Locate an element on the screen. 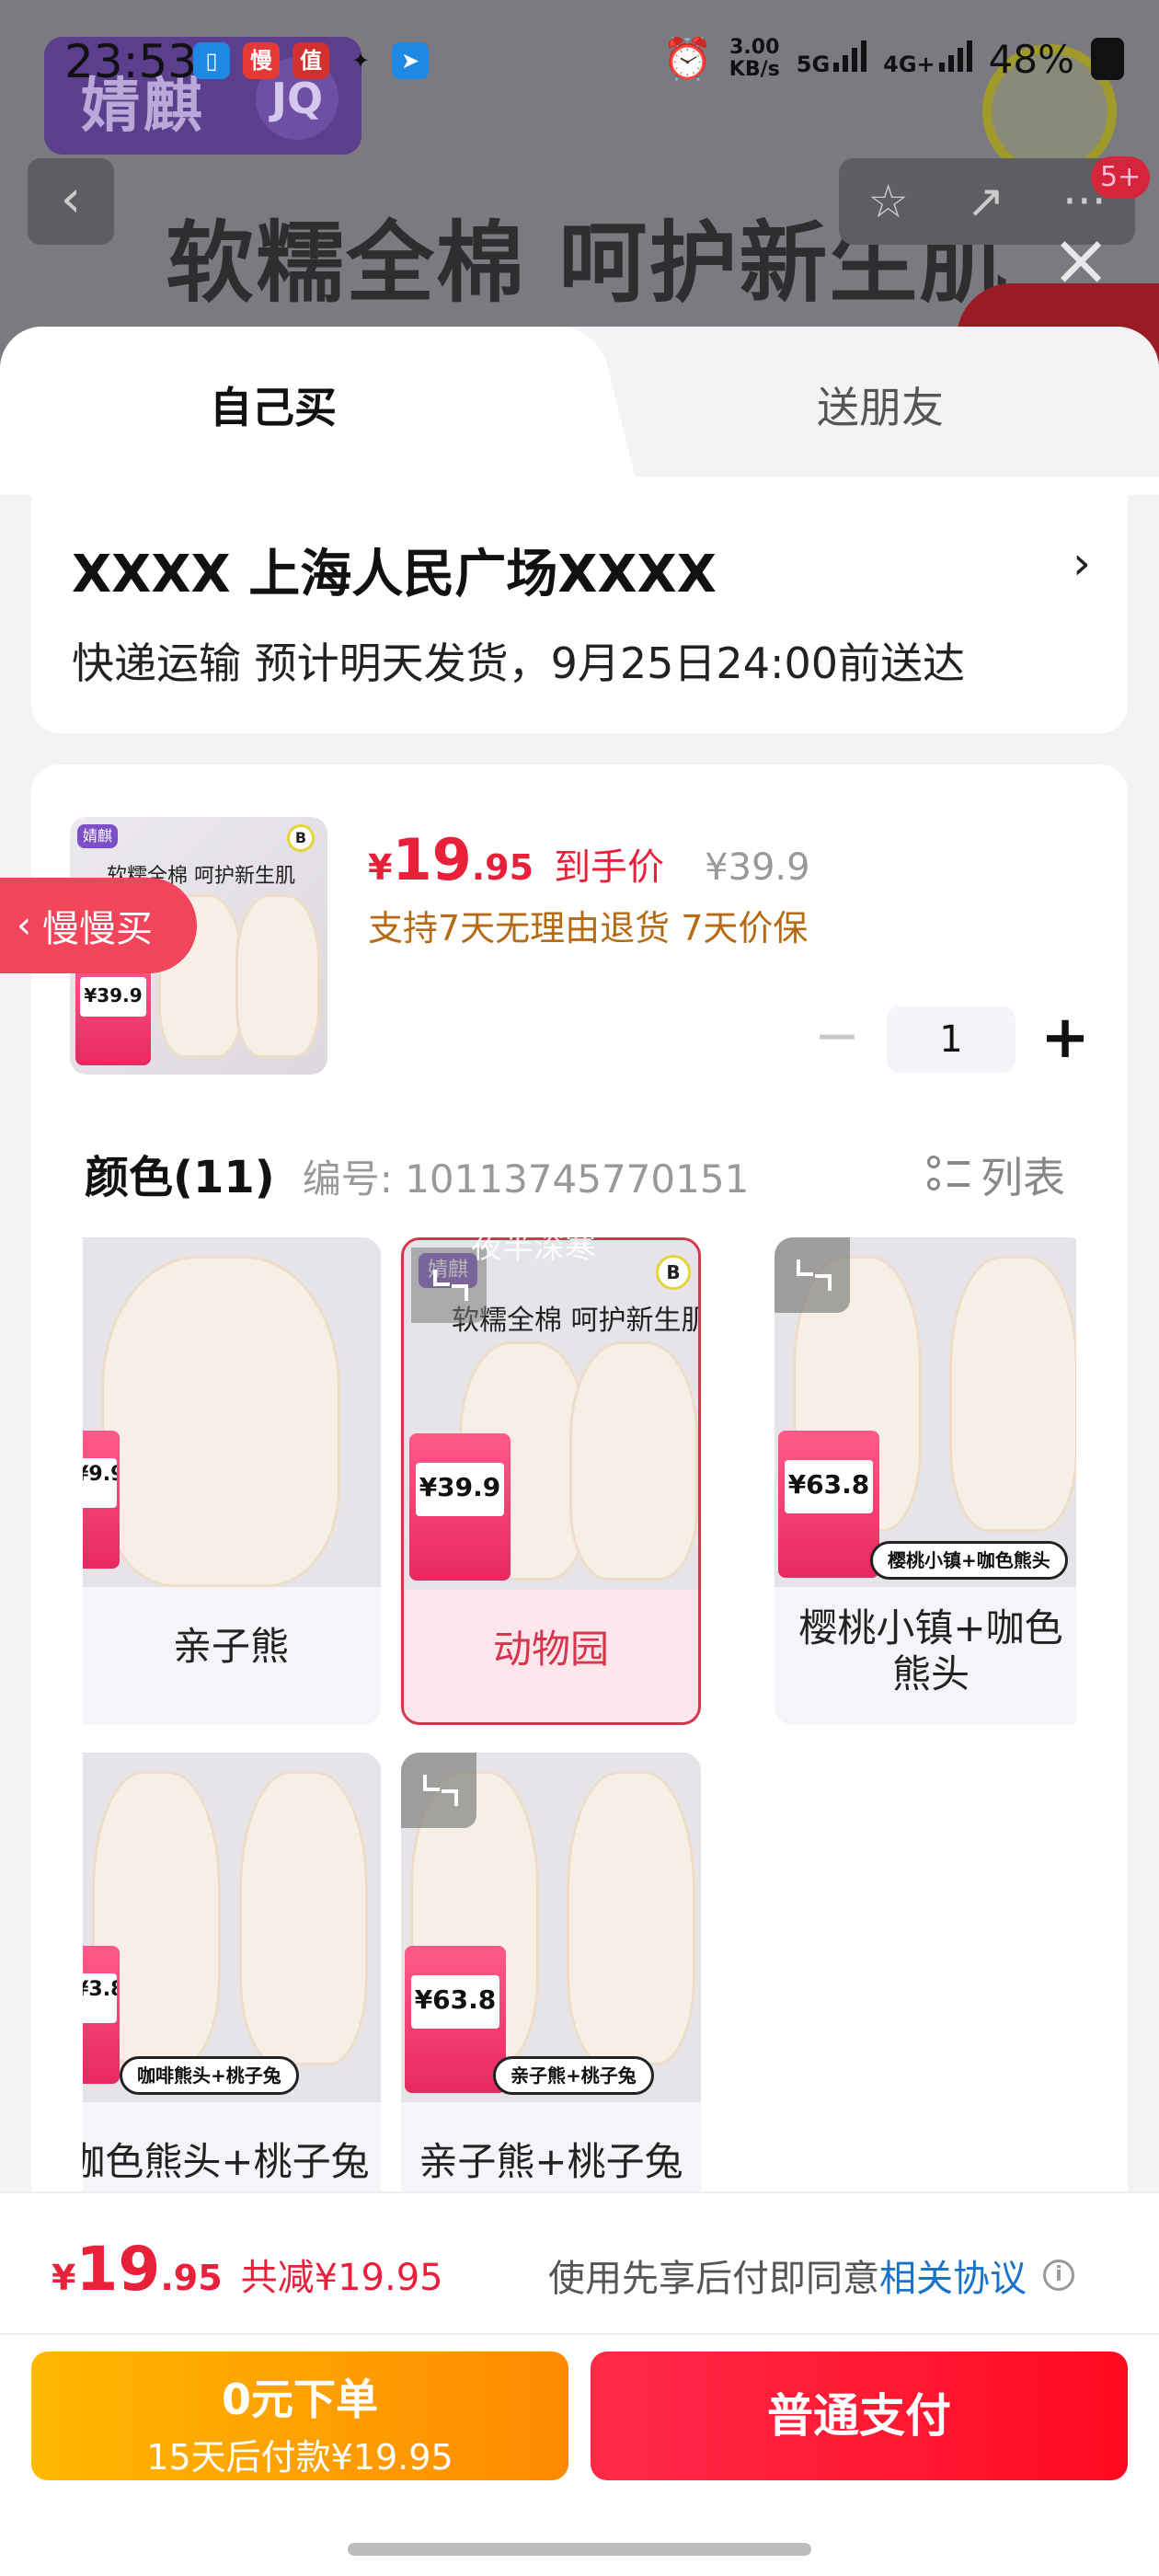 The width and height of the screenshot is (1159, 2576). purchase-tabs: 自己买 送朋友 is located at coordinates (579, 402).